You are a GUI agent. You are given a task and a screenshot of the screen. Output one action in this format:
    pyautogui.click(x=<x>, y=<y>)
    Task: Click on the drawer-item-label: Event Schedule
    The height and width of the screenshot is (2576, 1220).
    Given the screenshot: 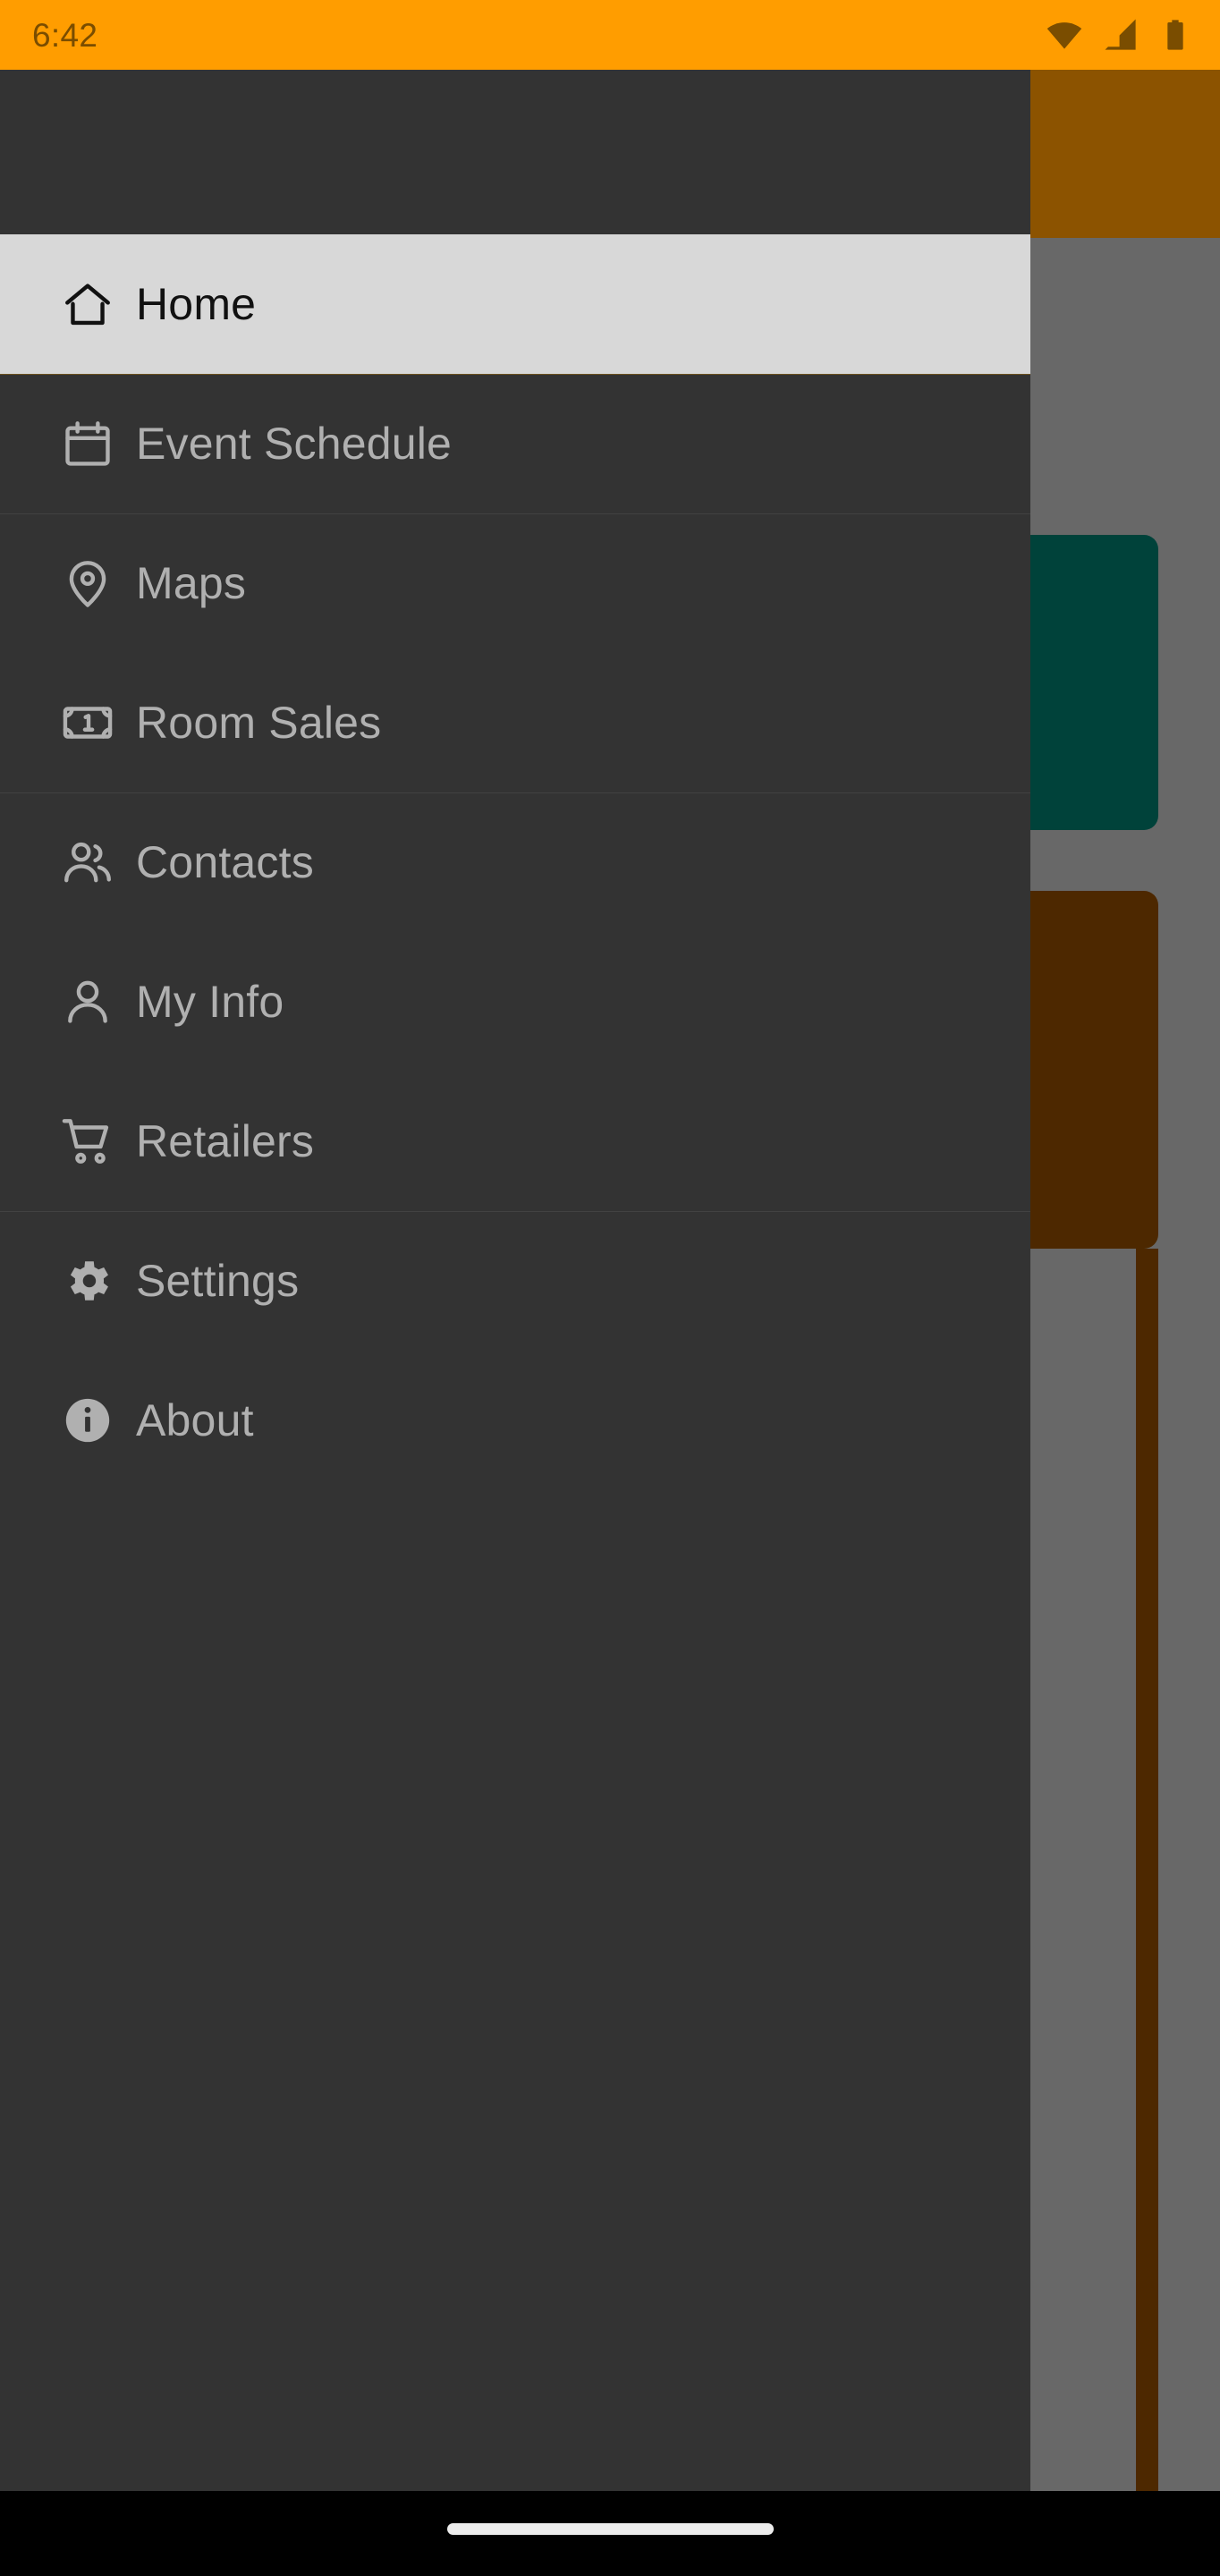 What is the action you would take?
    pyautogui.click(x=294, y=444)
    